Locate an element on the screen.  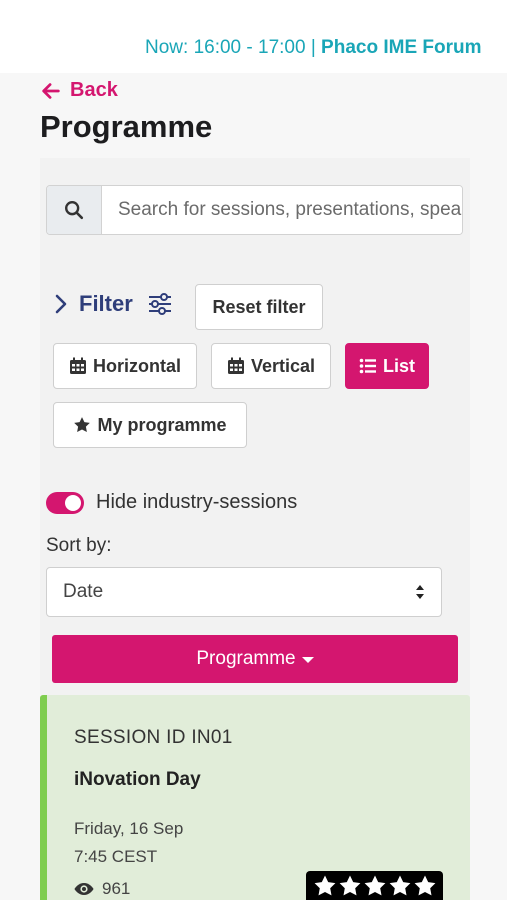
back-label: Back is located at coordinates (94, 90).